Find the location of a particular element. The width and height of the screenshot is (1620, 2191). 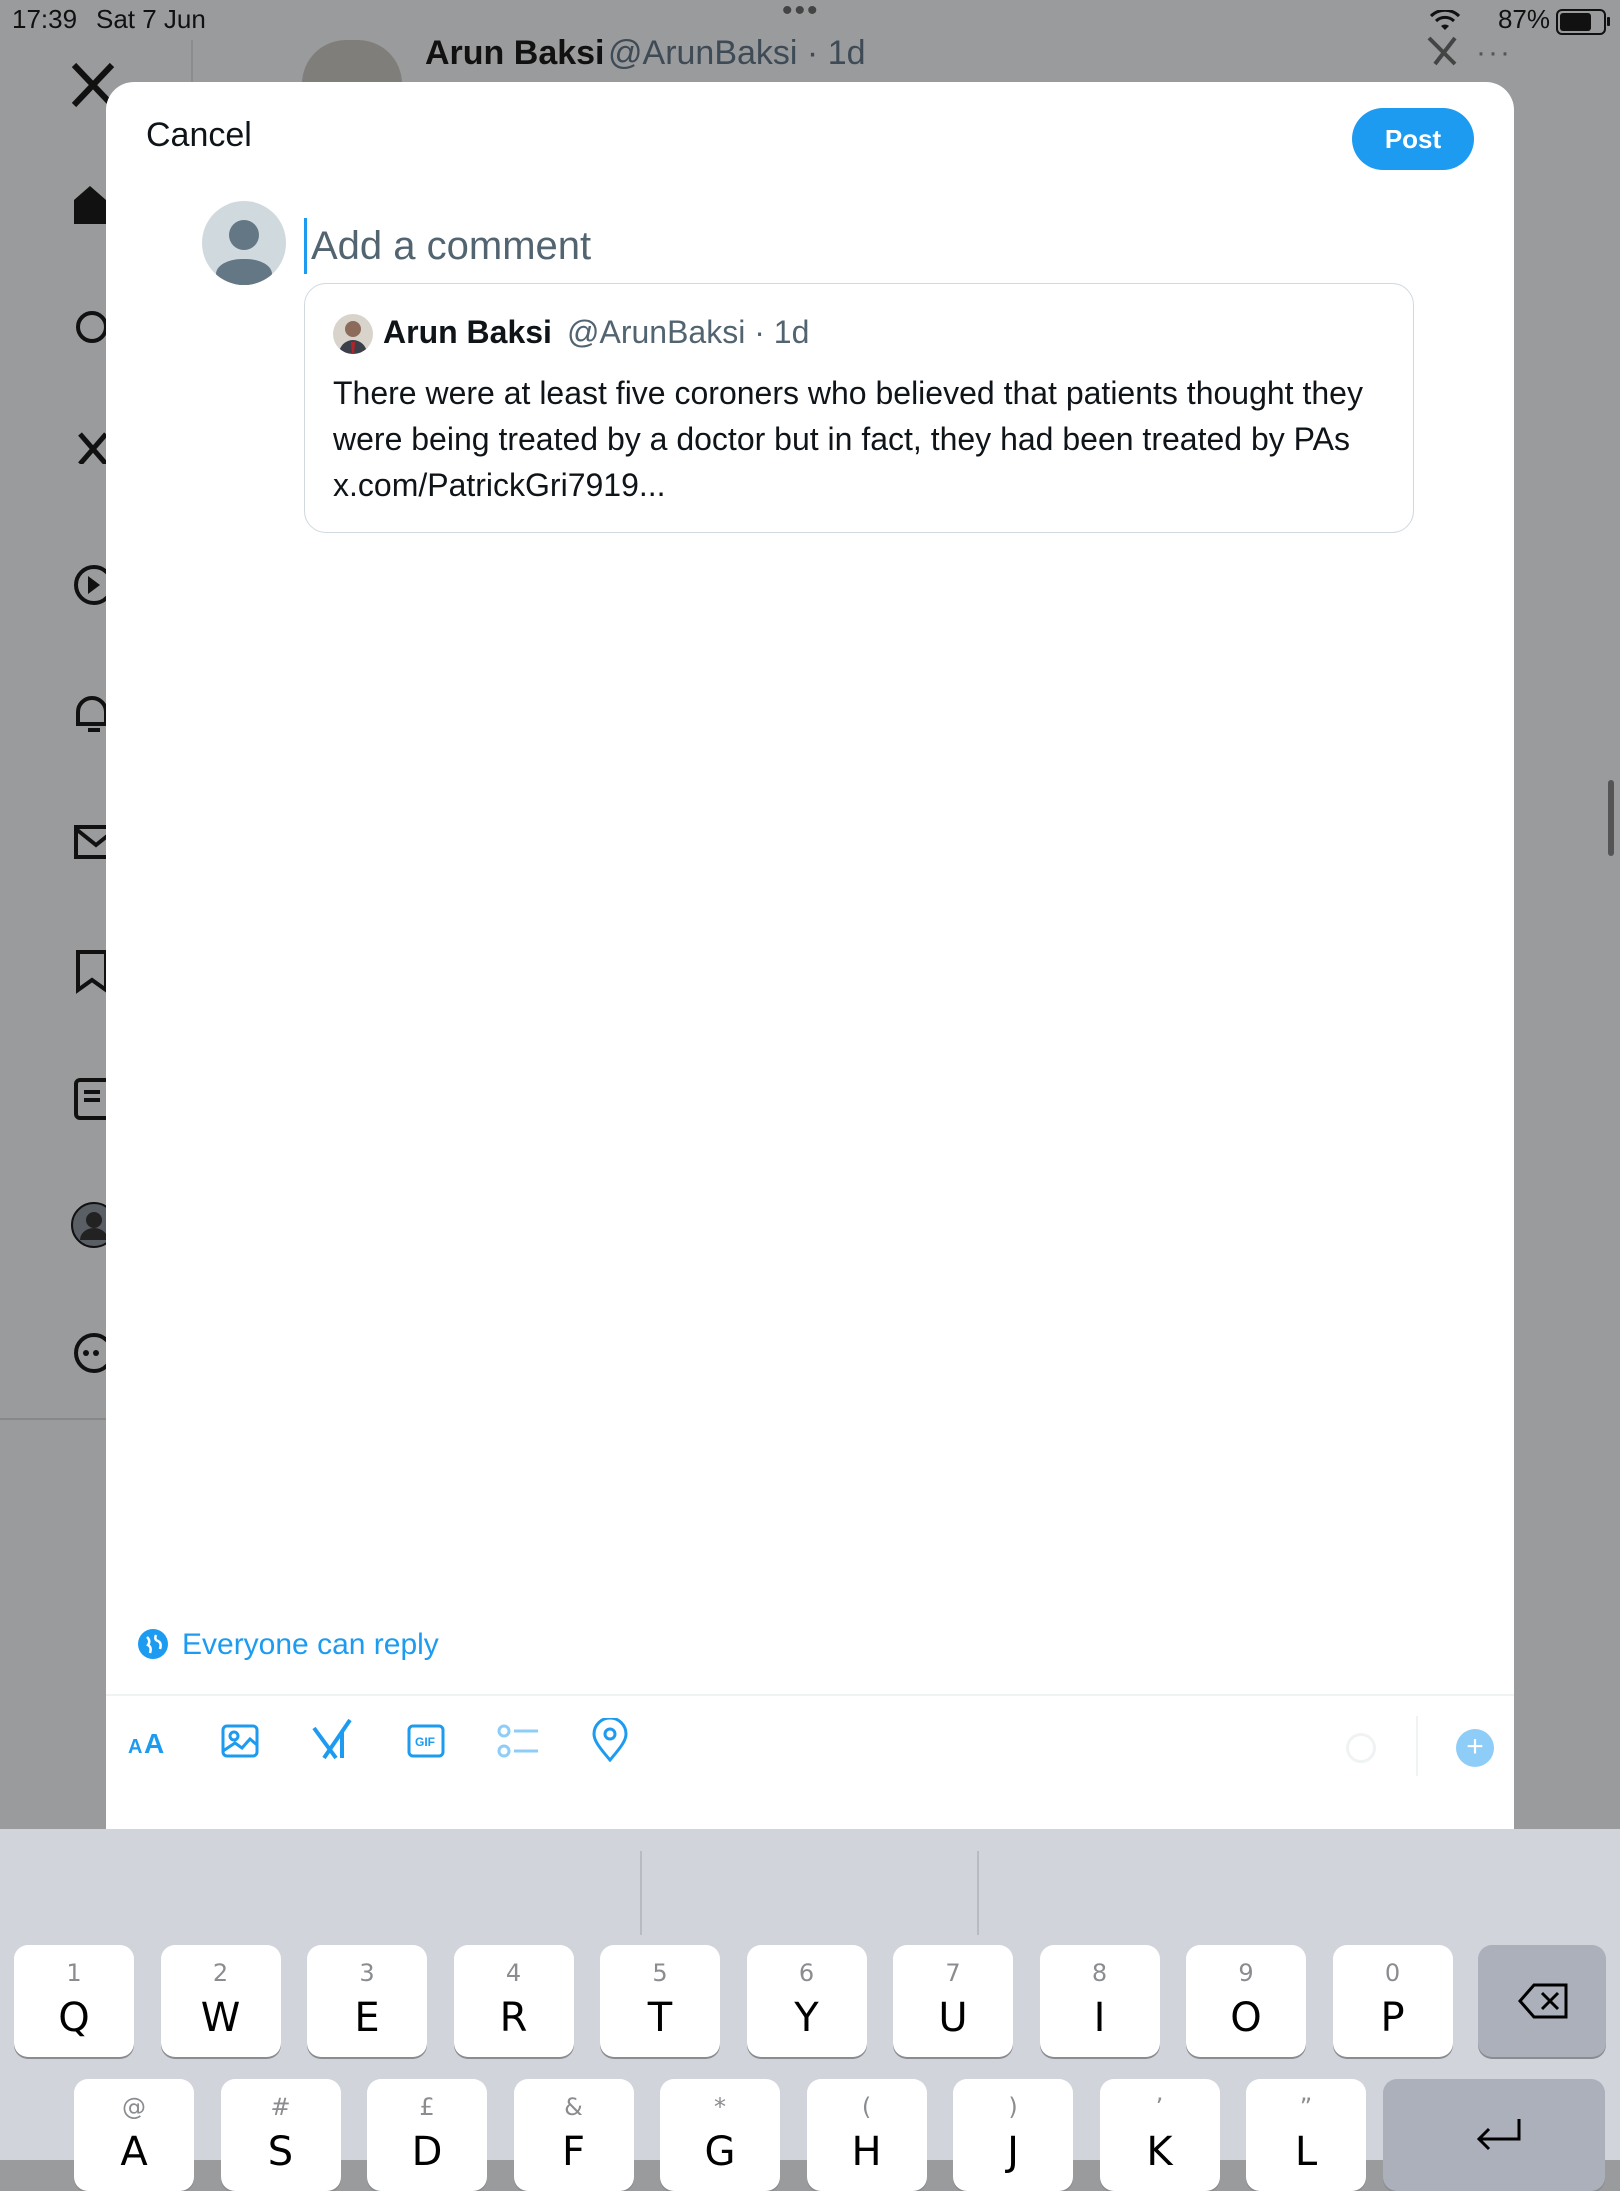

key-hint: ( is located at coordinates (866, 2107).